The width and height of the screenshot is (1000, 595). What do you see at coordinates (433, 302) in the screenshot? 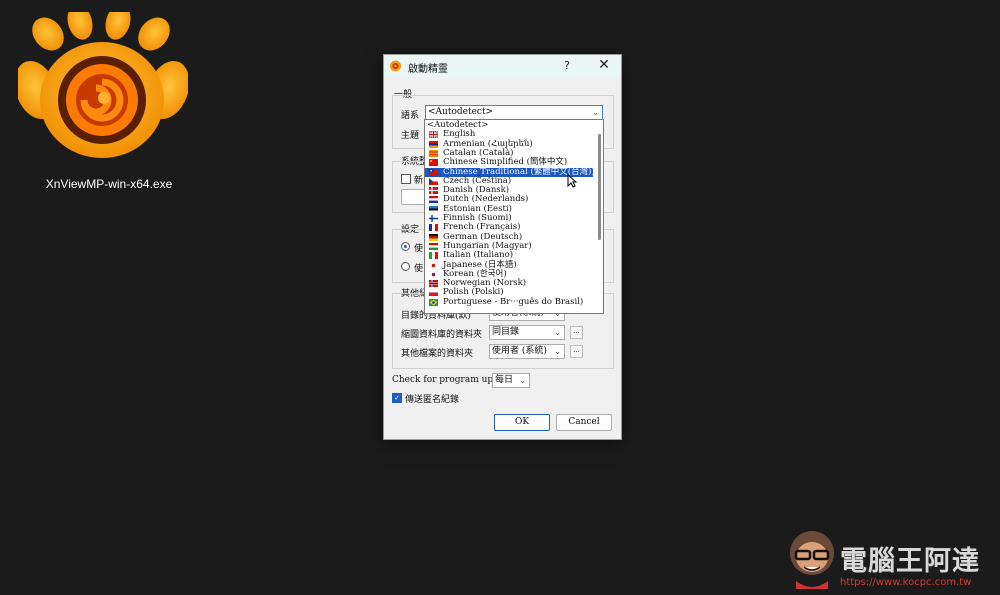
I see `flag-br-icon` at bounding box center [433, 302].